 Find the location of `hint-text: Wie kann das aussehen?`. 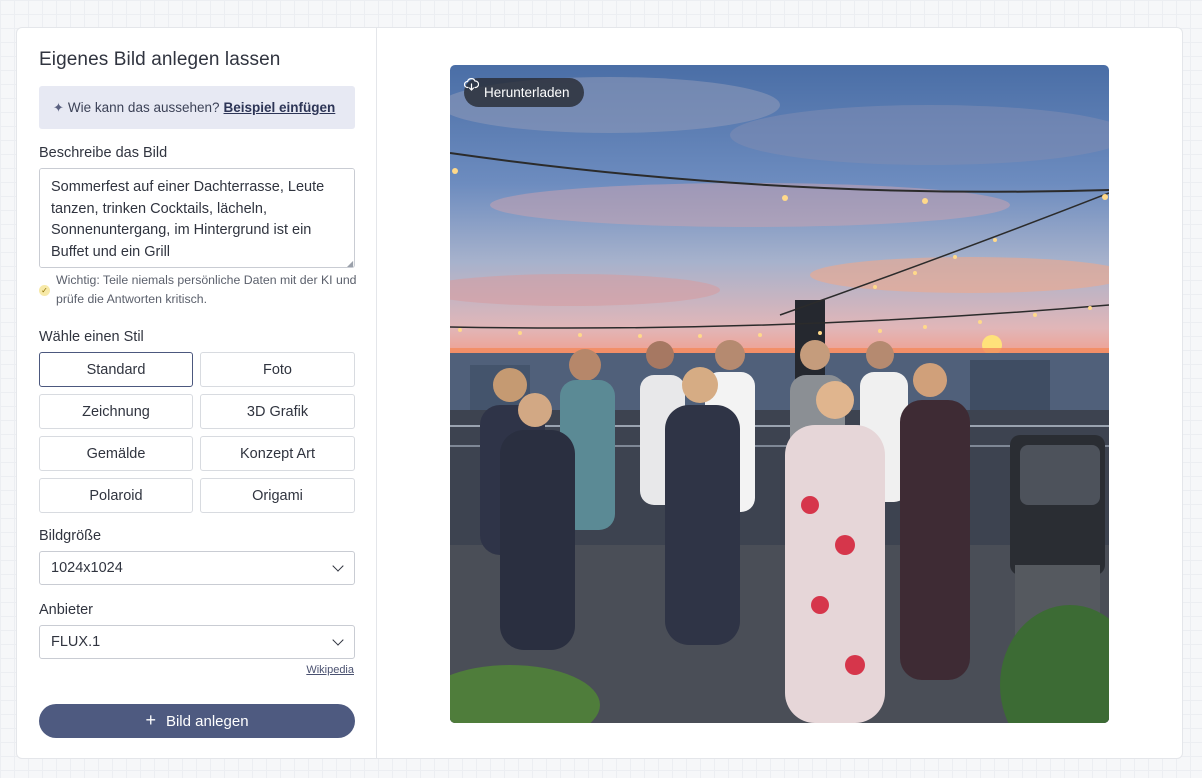

hint-text: Wie kann das aussehen? is located at coordinates (143, 107).